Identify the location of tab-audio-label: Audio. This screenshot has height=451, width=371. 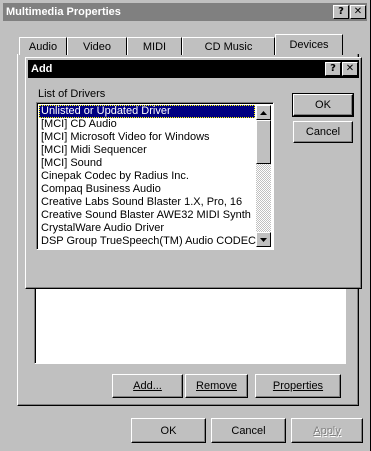
(43, 46).